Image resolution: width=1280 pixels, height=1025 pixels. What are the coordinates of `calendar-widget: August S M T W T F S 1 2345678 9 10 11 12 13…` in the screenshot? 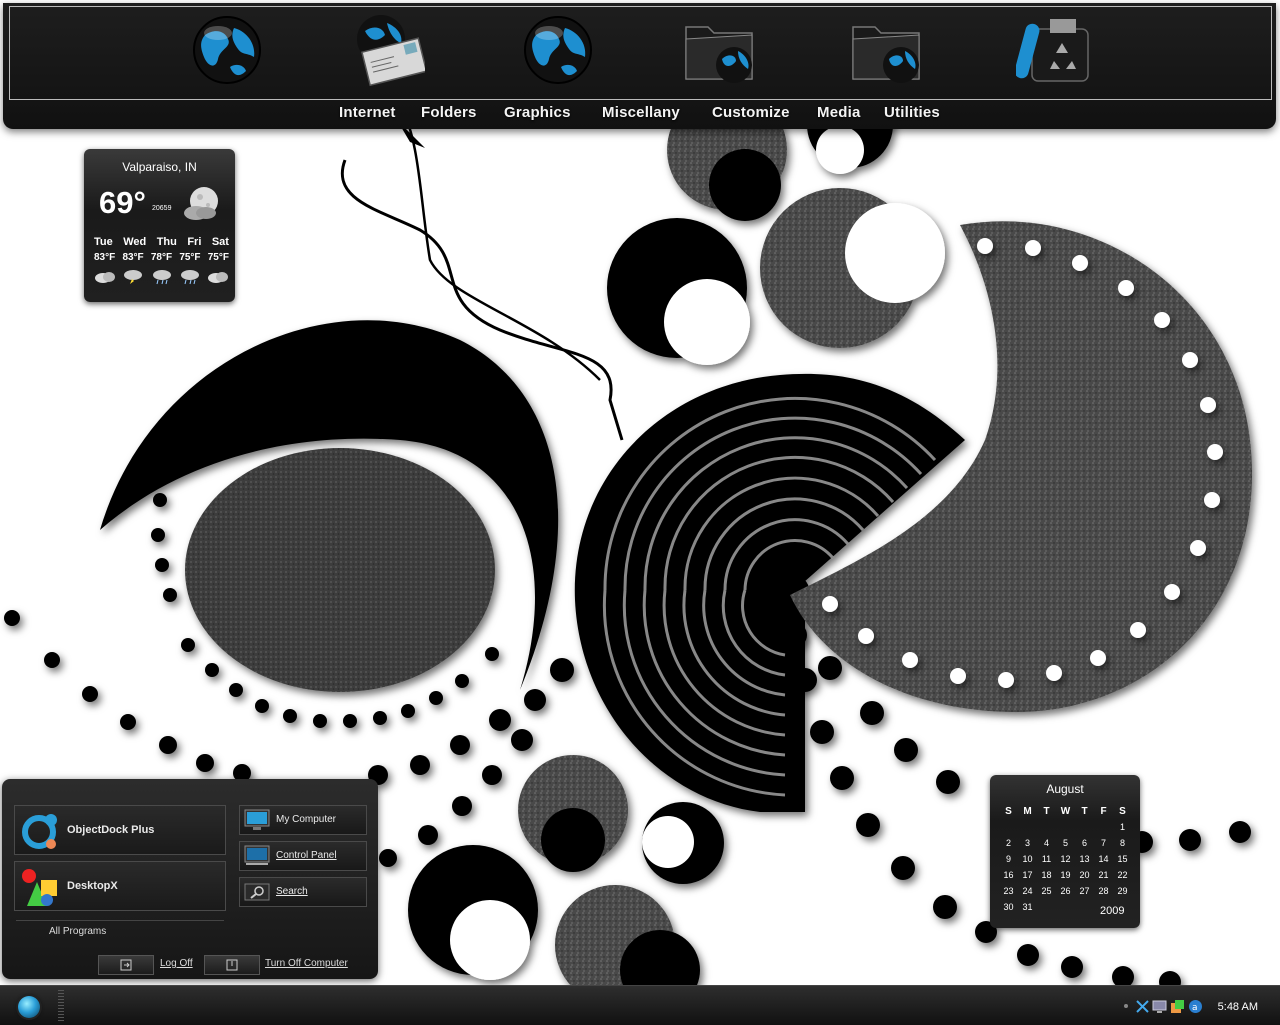 It's located at (1065, 851).